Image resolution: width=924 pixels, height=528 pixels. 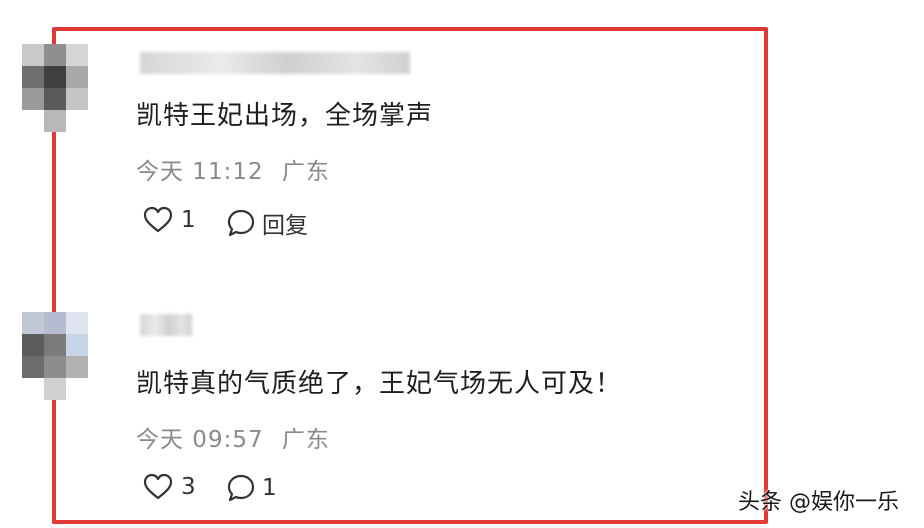 What do you see at coordinates (188, 220) in the screenshot?
I see `like-count: 1` at bounding box center [188, 220].